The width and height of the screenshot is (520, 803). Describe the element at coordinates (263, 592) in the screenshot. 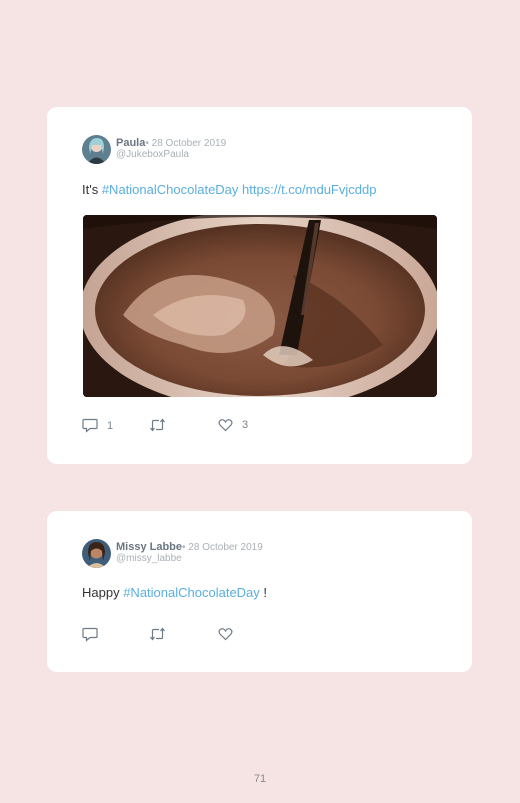

I see `tweet-text-part: !` at that location.